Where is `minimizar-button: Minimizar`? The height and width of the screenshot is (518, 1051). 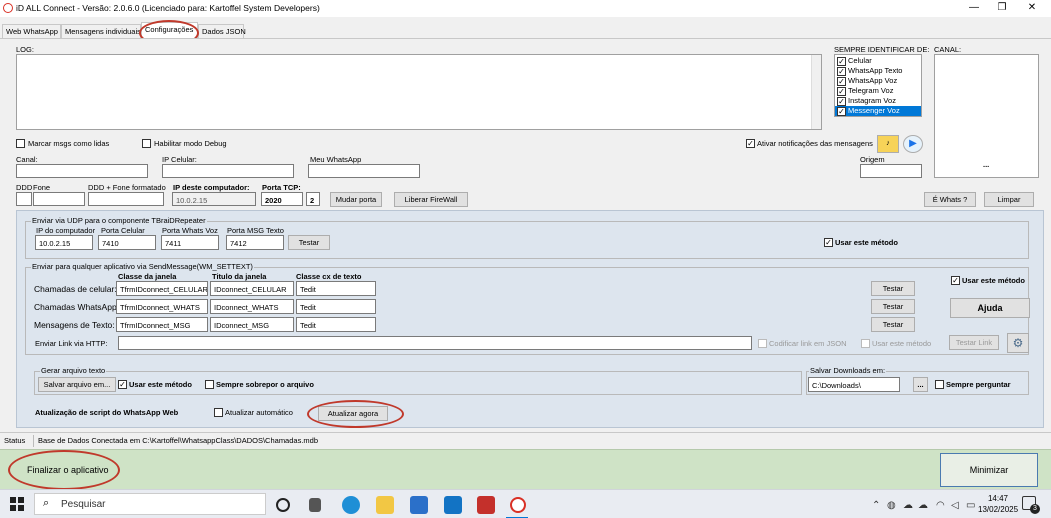 minimizar-button: Minimizar is located at coordinates (989, 470).